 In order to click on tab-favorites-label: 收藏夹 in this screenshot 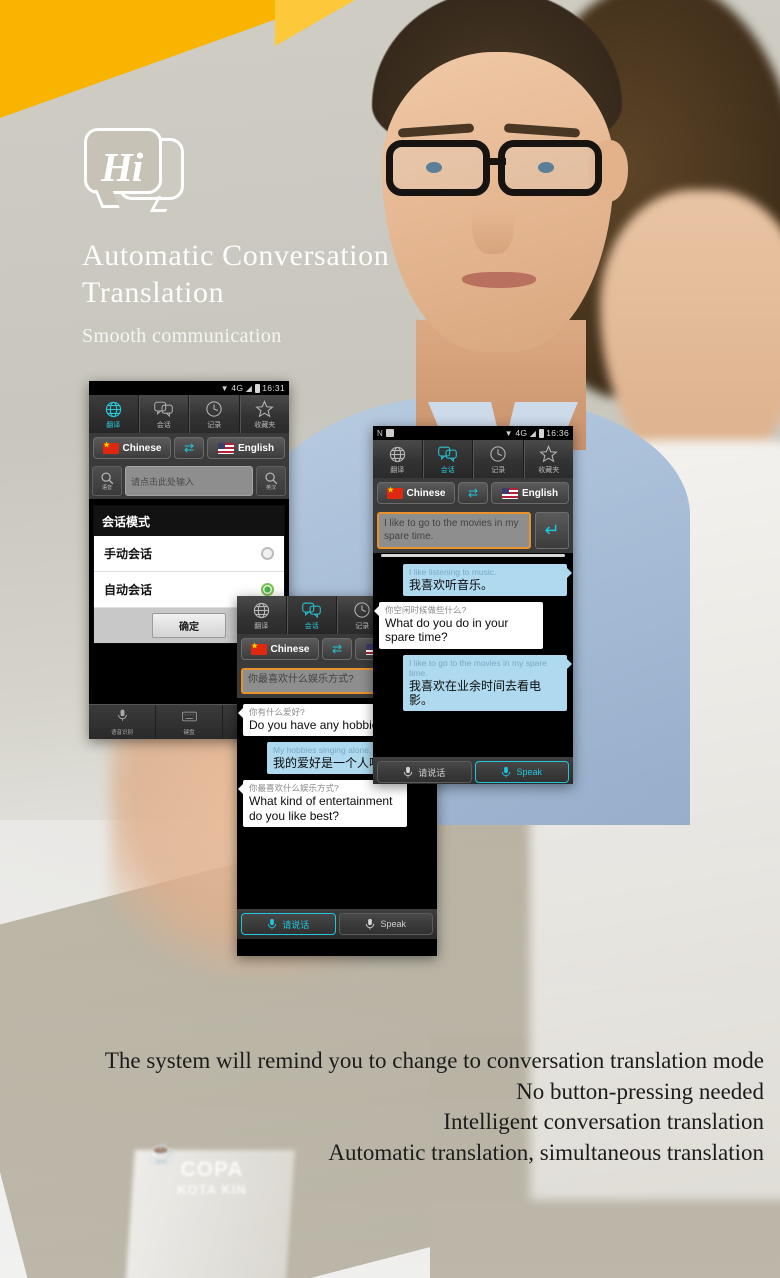, I will do `click(549, 470)`.